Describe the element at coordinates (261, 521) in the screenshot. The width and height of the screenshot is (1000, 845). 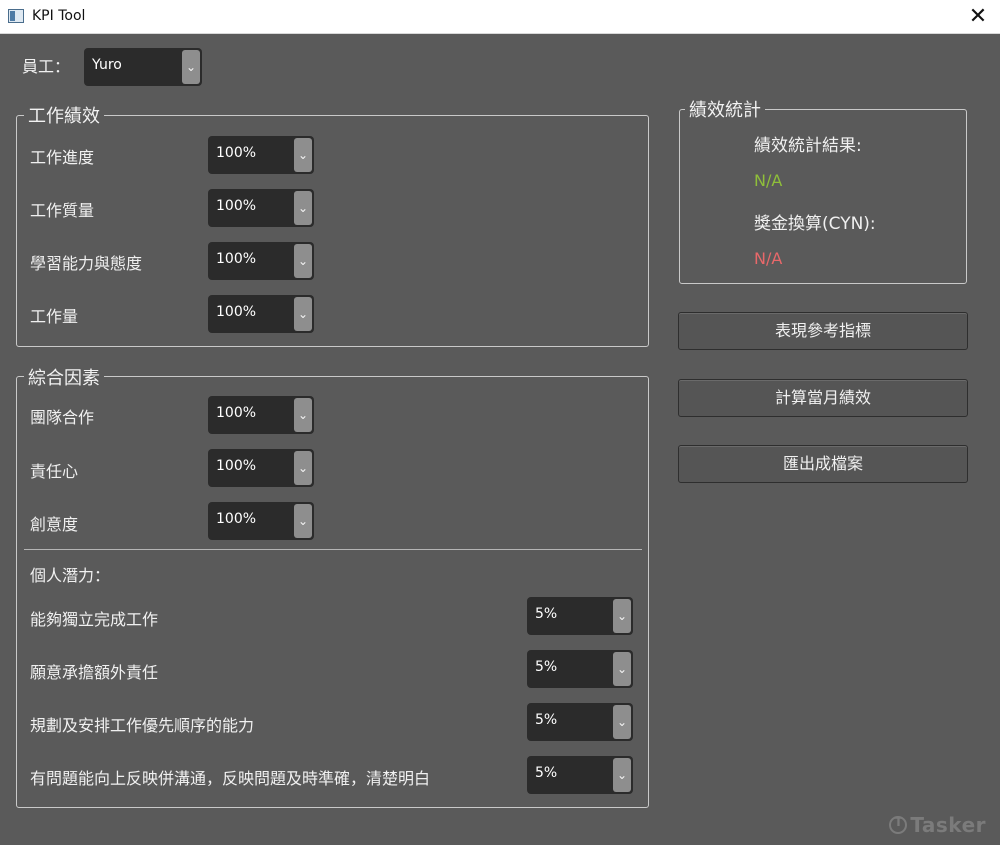
I see `creativity-select: 100% ⌄` at that location.